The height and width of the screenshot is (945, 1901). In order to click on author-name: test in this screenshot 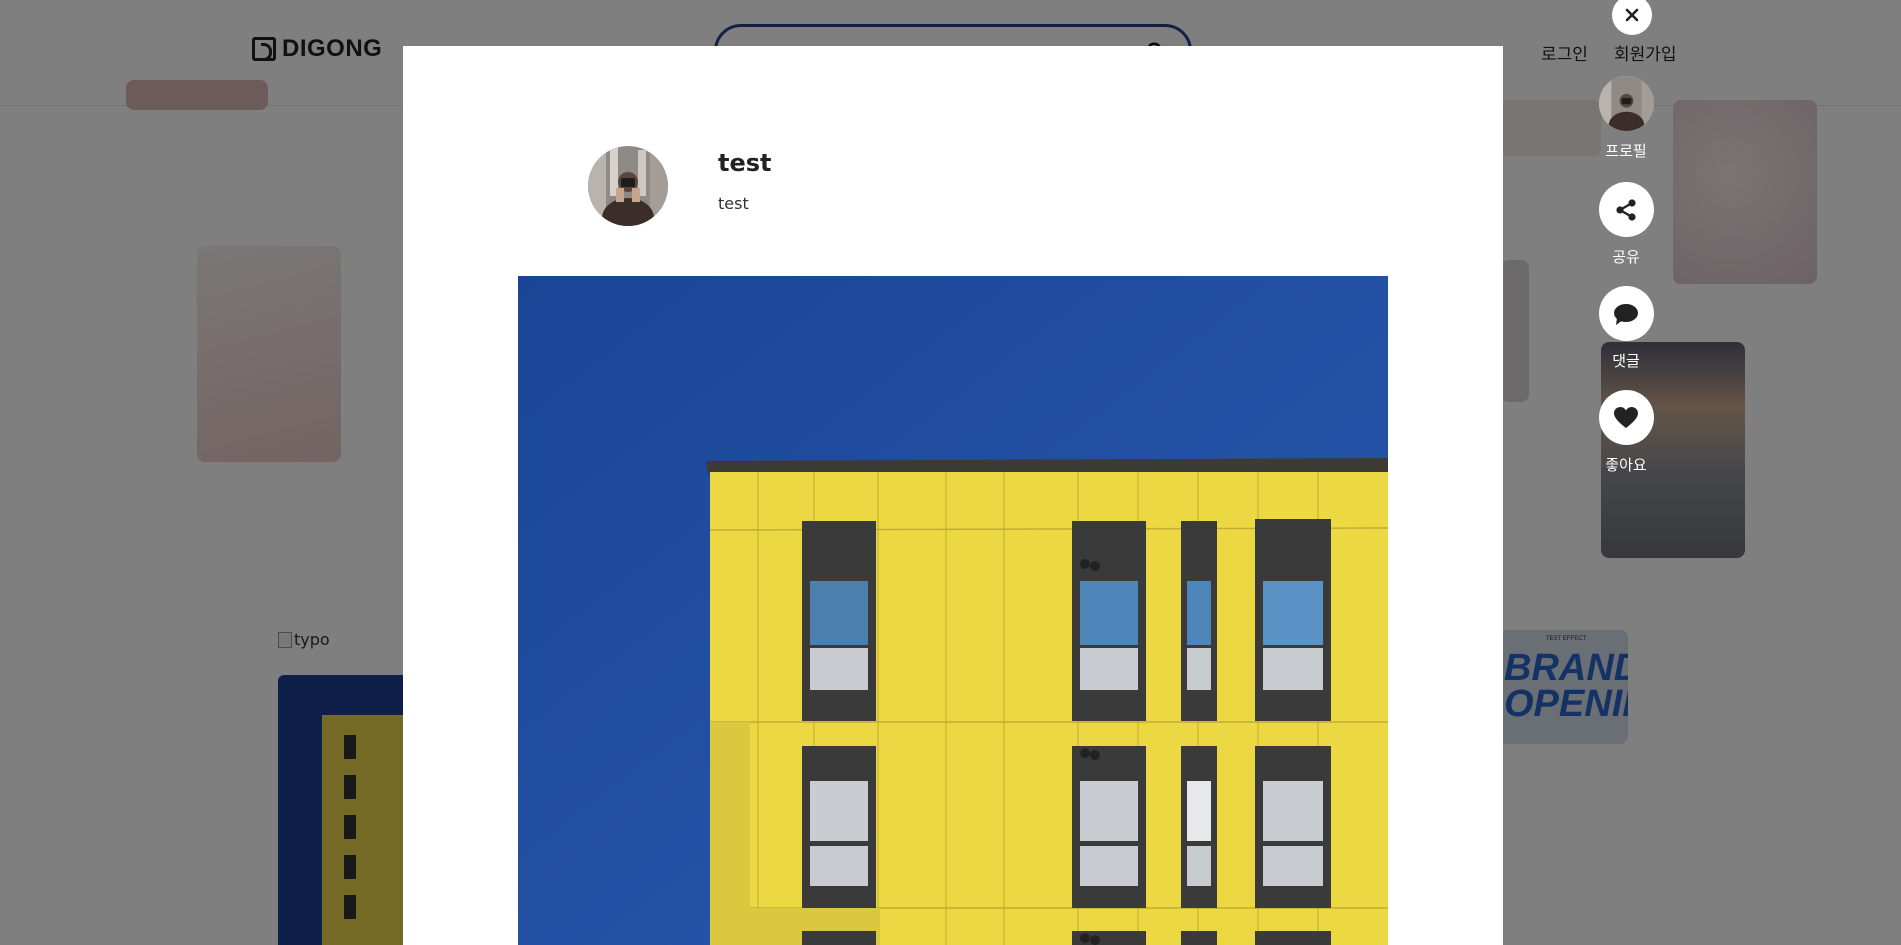, I will do `click(745, 163)`.